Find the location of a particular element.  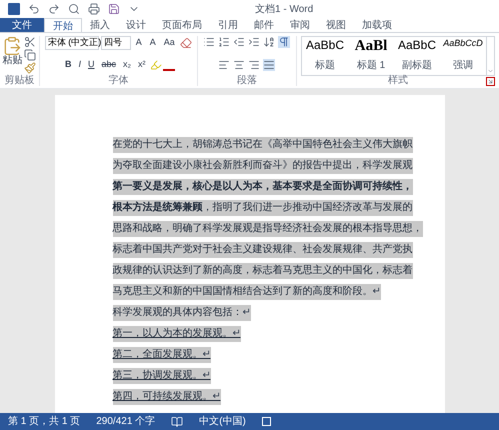

align-left-icon is located at coordinates (224, 64).